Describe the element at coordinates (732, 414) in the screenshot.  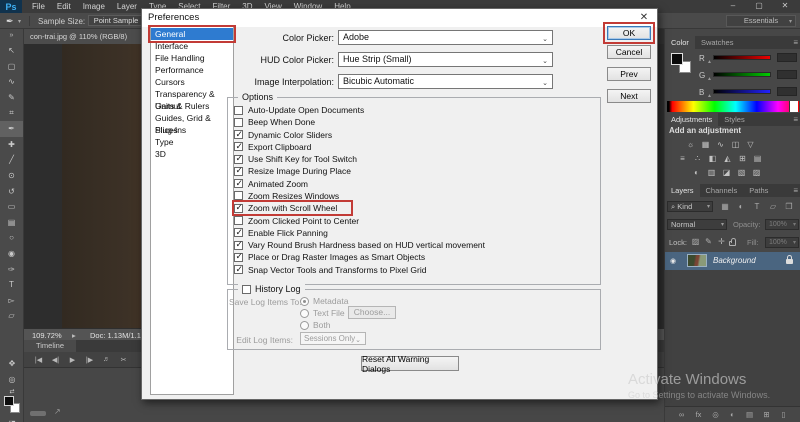
I see `adjustment-layer-icon: ◐` at that location.